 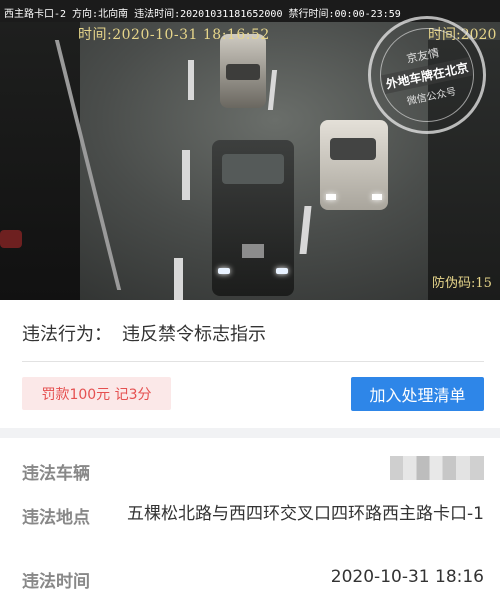 I want to click on behavior-value: 违反禁令标志指示, so click(x=194, y=334).